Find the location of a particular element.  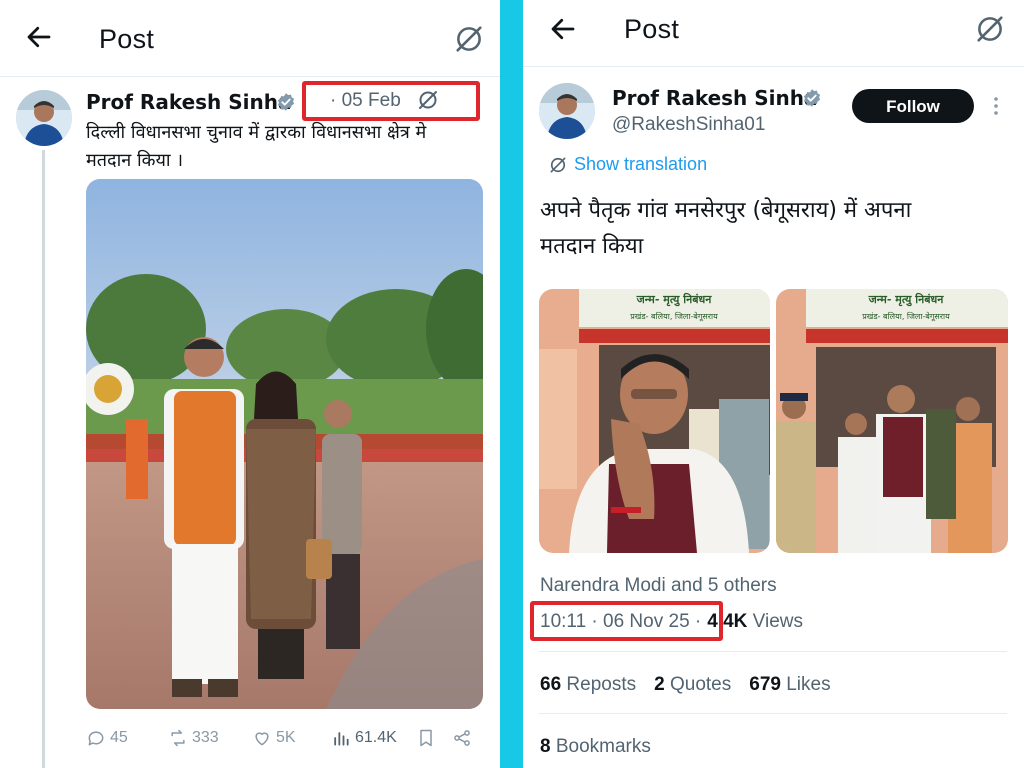

reply-button: 45 is located at coordinates (107, 738).